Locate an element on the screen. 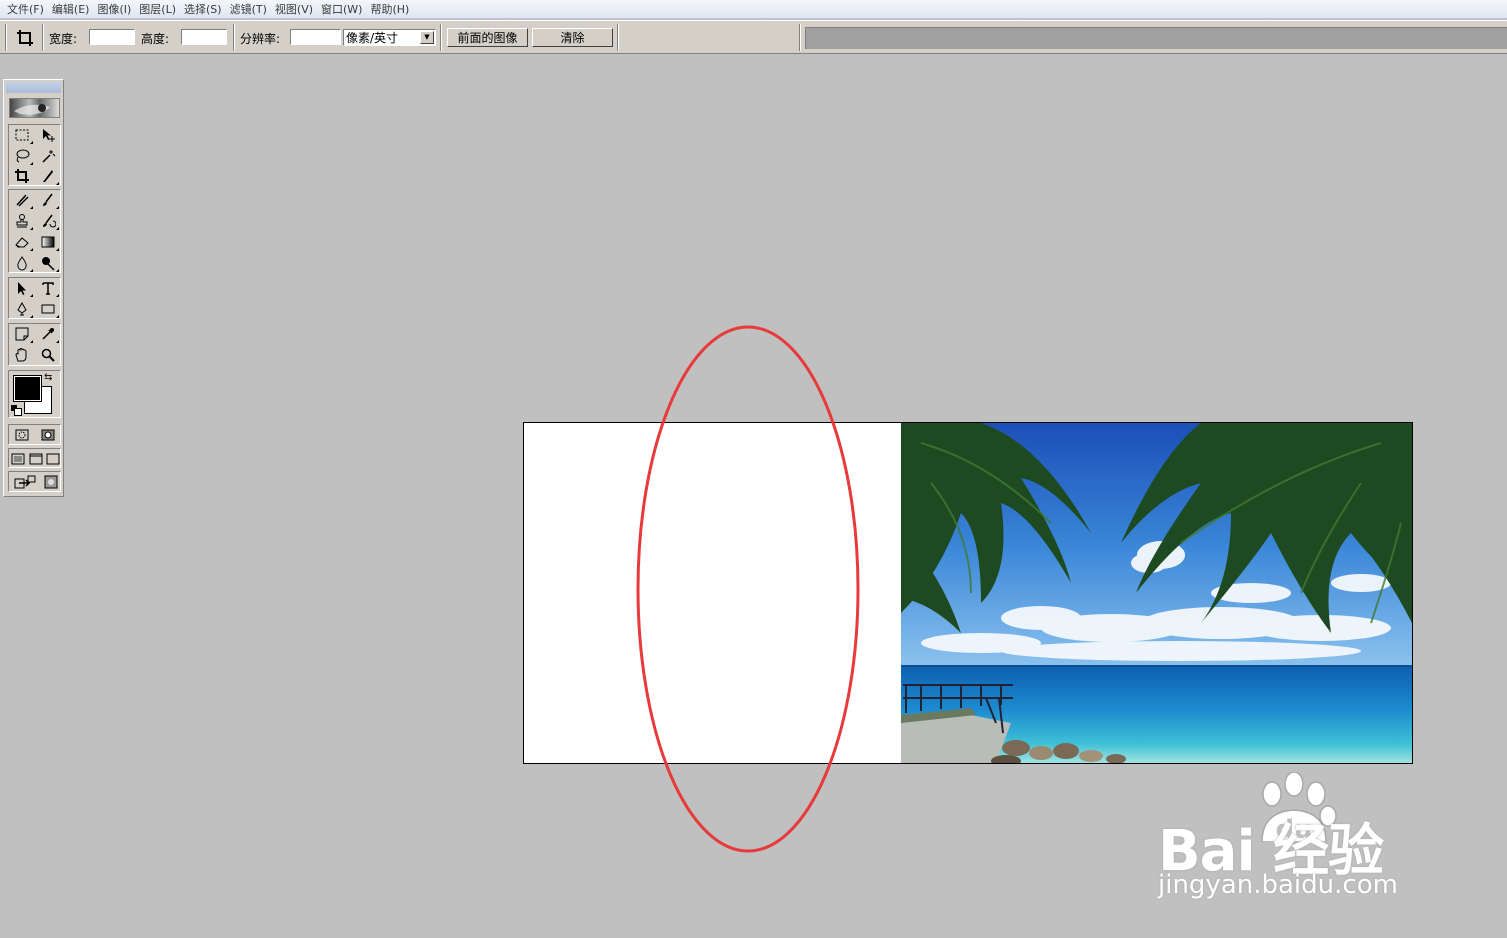  toolbox: ⇆ is located at coordinates (33, 288).